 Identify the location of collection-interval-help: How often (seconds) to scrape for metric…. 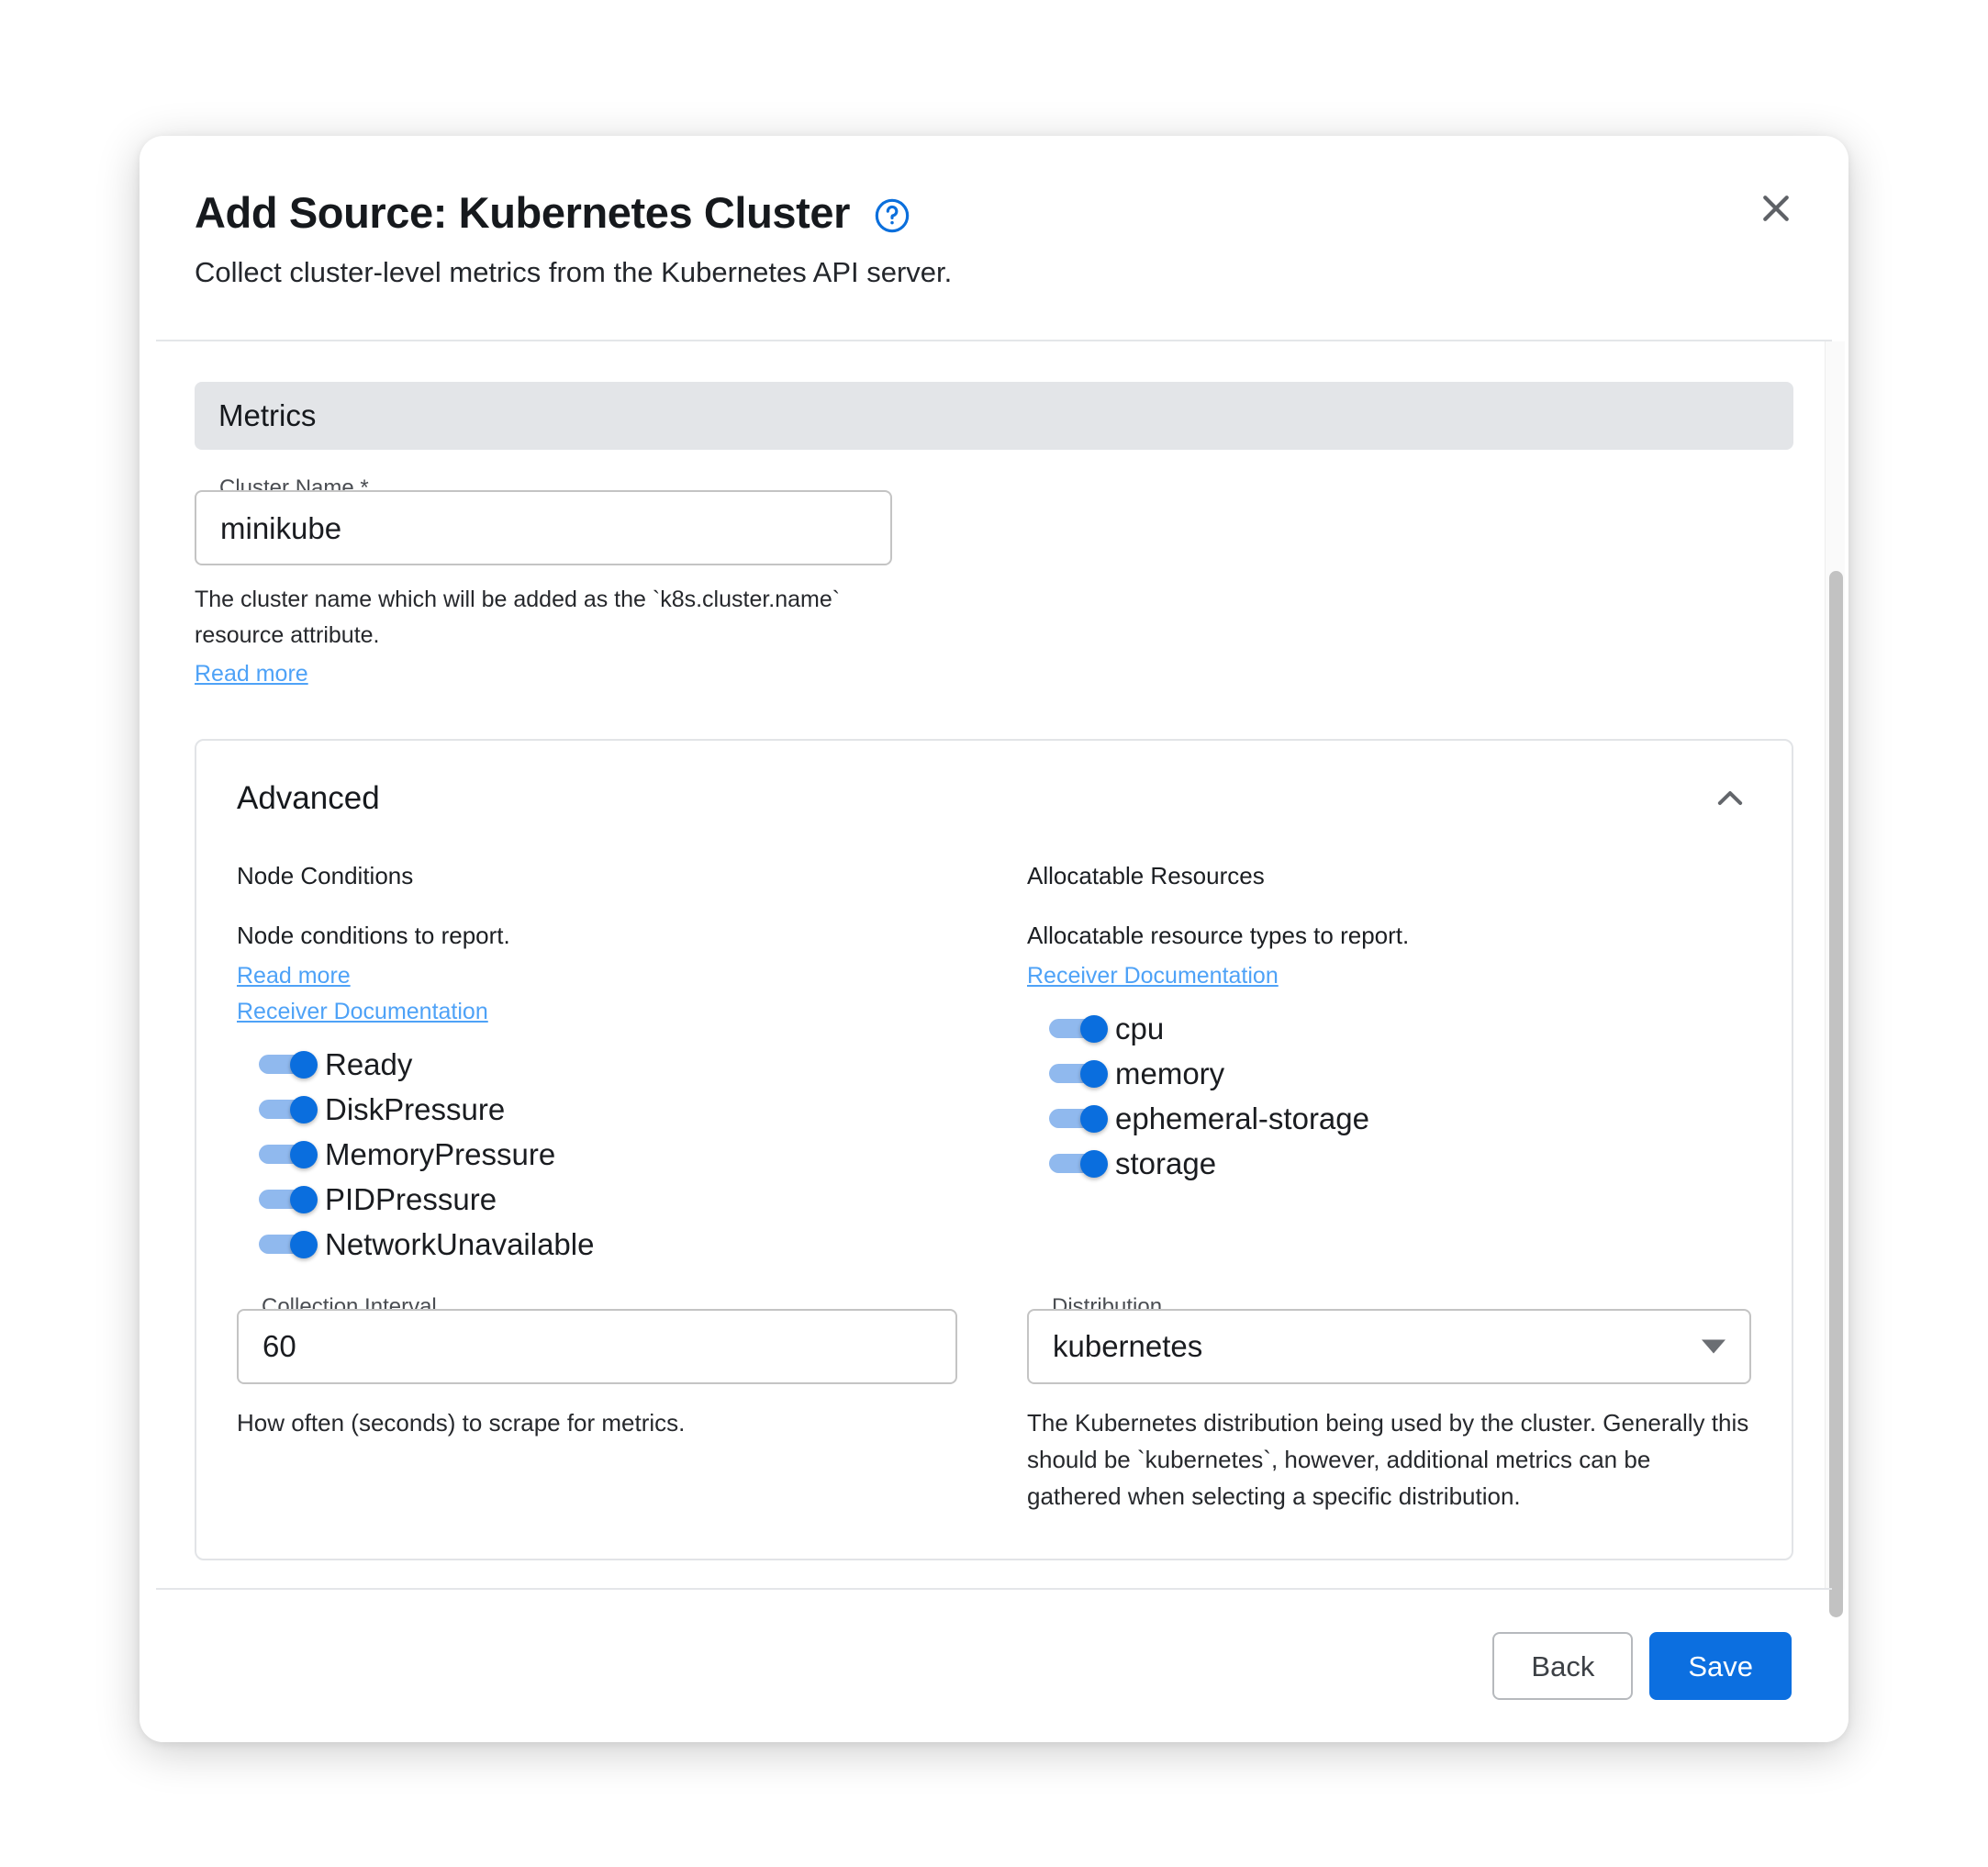
(461, 1422).